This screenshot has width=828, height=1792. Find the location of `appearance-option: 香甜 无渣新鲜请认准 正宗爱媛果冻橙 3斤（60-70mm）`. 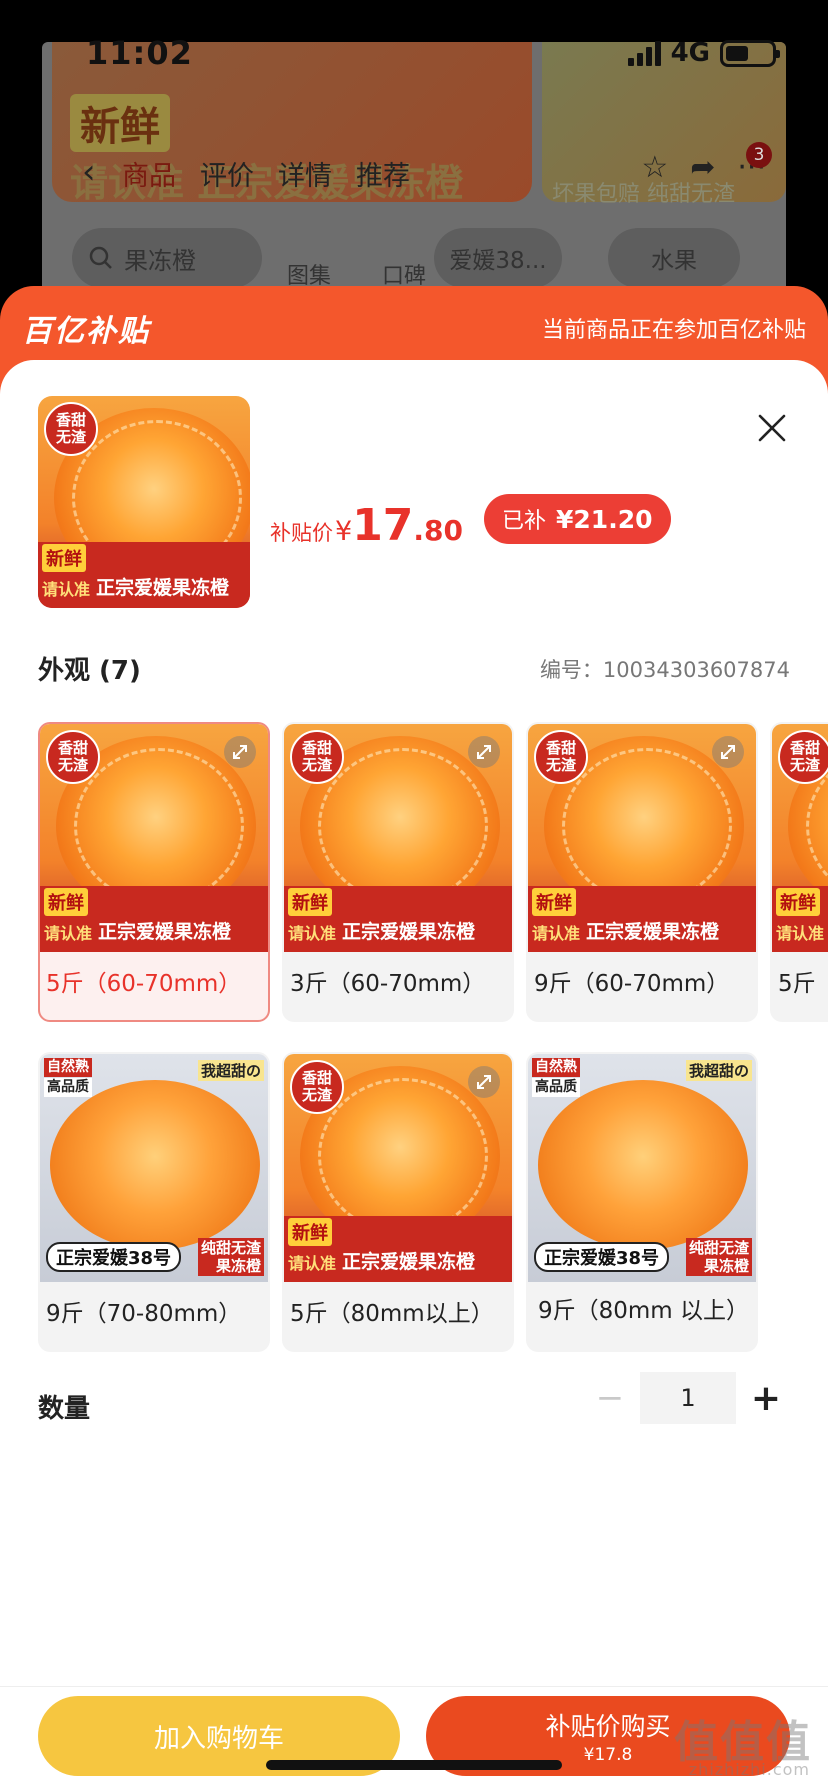

appearance-option: 香甜 无渣新鲜请认准 正宗爱媛果冻橙 3斤（60-70mm） is located at coordinates (398, 872).